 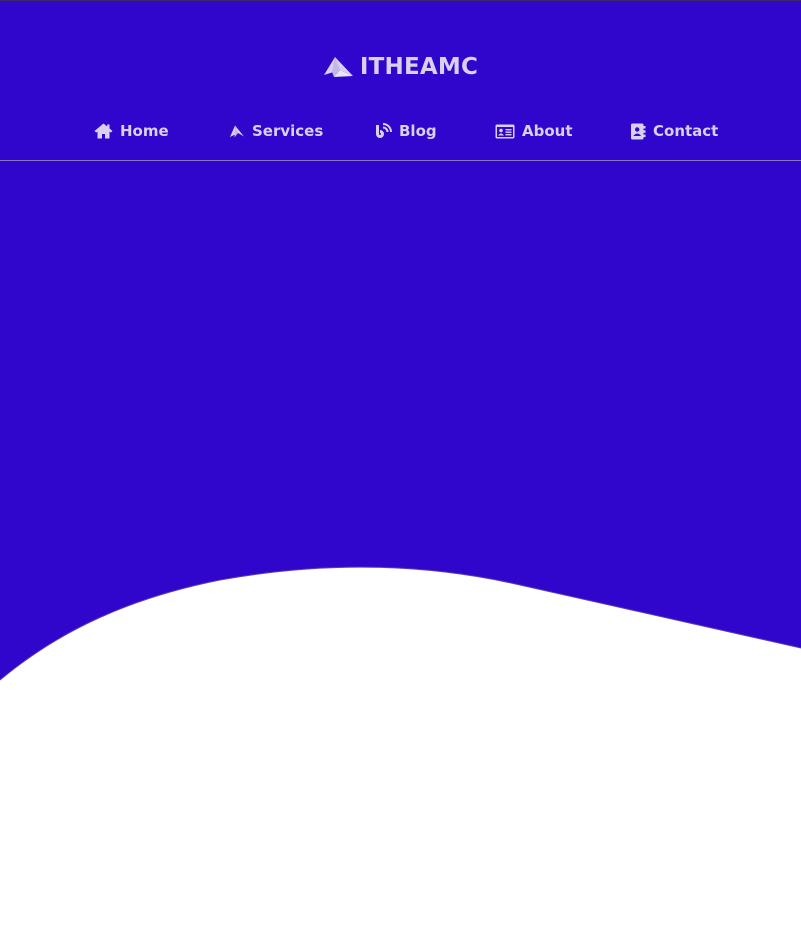 What do you see at coordinates (237, 131) in the screenshot?
I see `paper-plane-icon` at bounding box center [237, 131].